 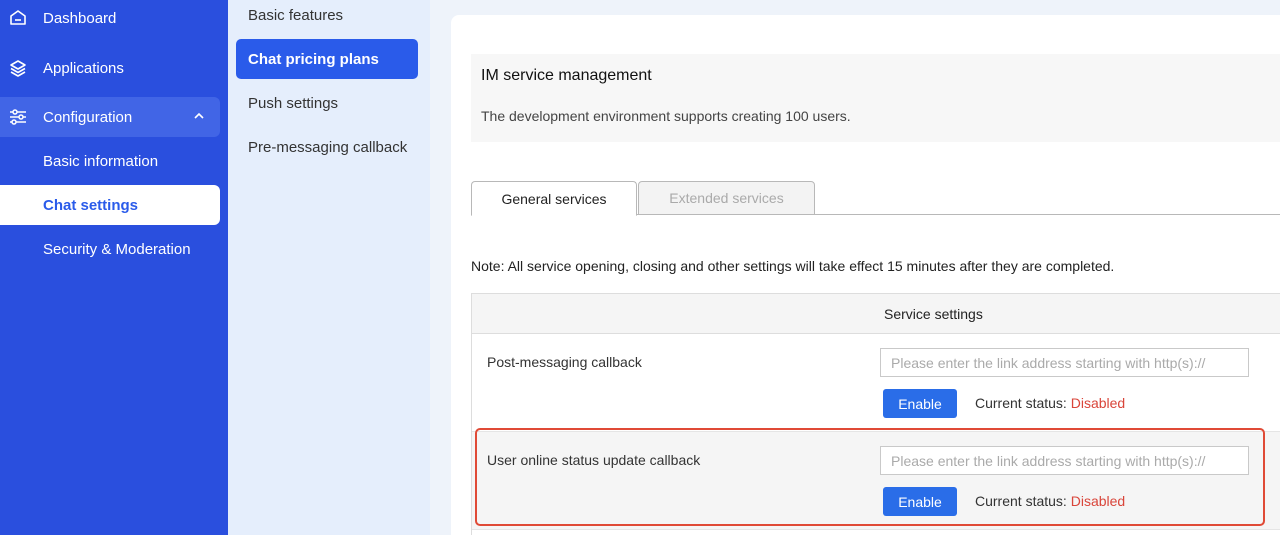 I want to click on sidebar-item-dashboard: Dashboard, so click(x=114, y=19).